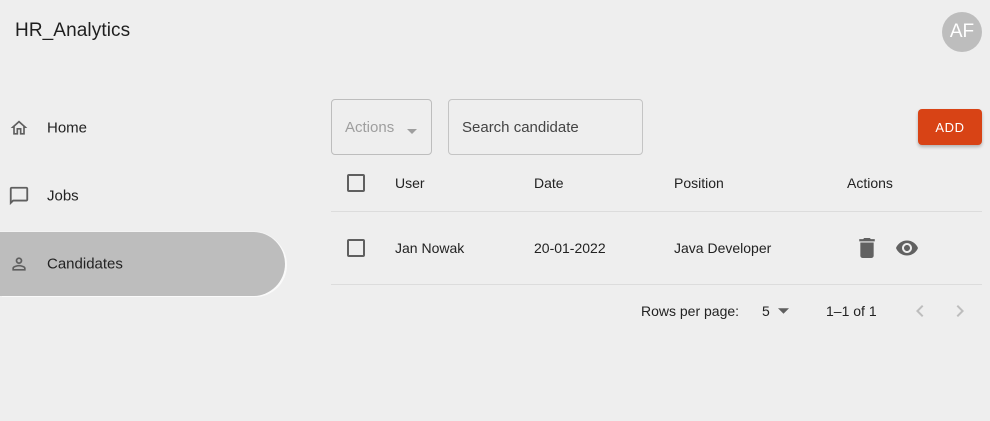 The image size is (990, 421). Describe the element at coordinates (85, 264) in the screenshot. I see `sidebar-item-label: Candidates` at that location.